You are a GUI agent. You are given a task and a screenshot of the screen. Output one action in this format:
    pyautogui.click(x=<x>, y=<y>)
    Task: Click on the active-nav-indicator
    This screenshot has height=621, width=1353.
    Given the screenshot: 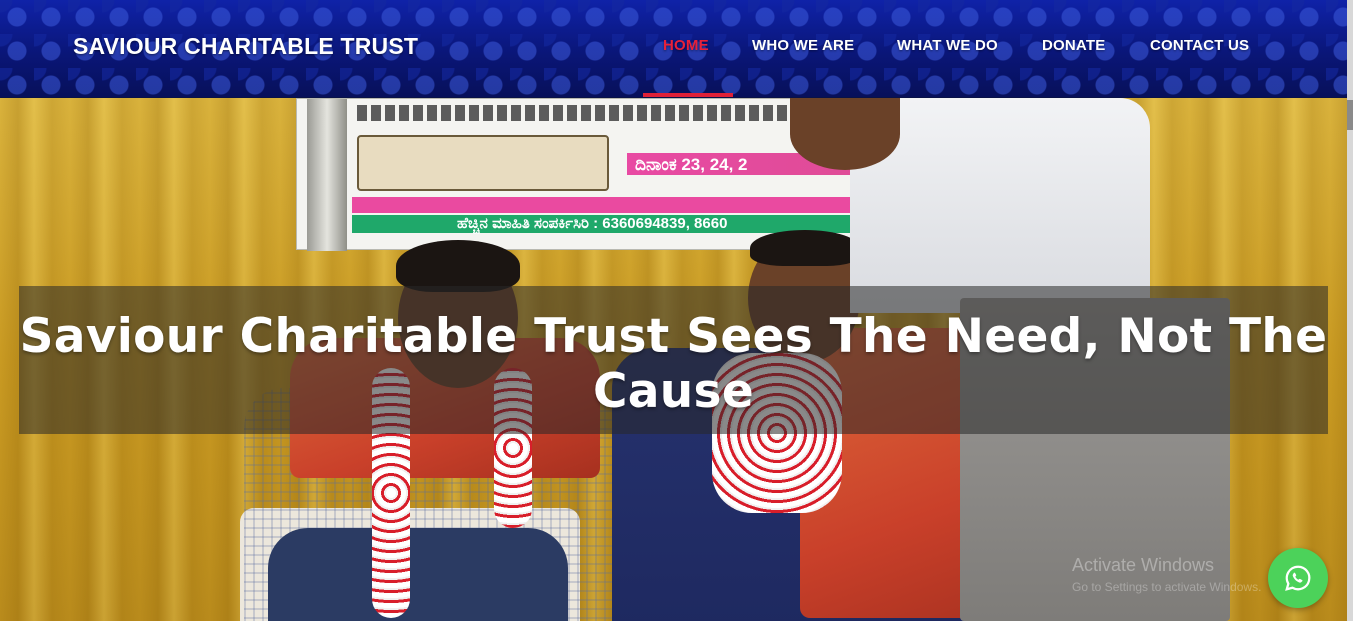 What is the action you would take?
    pyautogui.click(x=688, y=95)
    